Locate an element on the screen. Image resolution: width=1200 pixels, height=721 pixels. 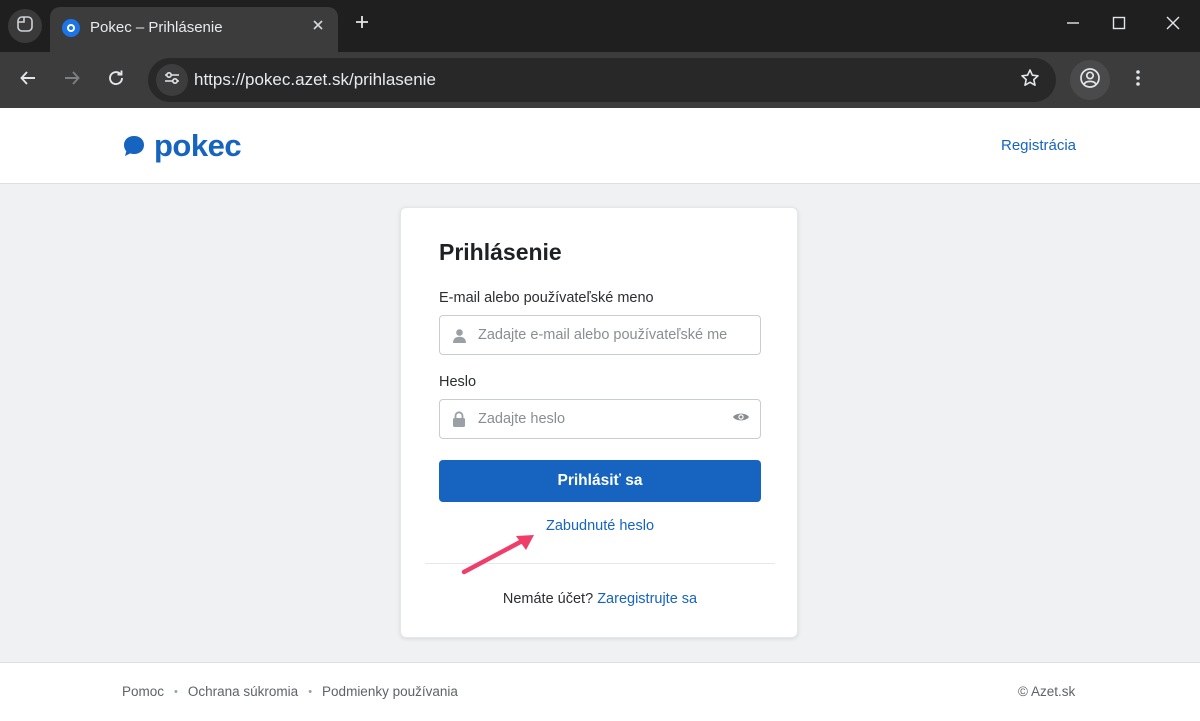
profile-button is located at coordinates (1090, 80).